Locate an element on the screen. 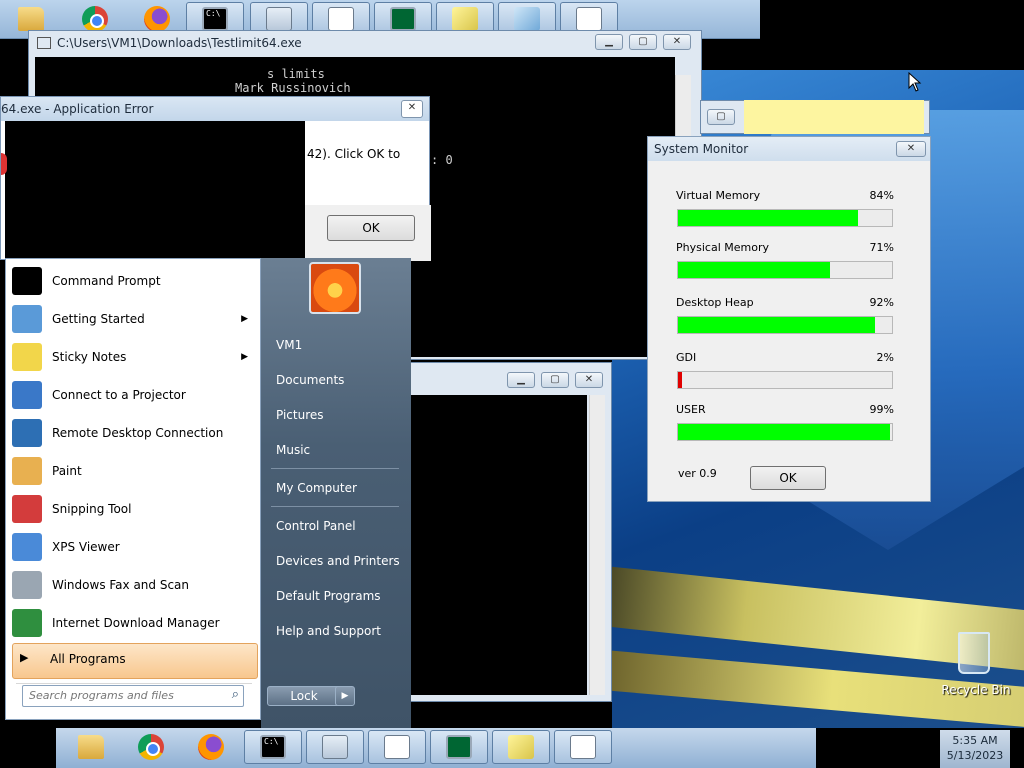  start-menu-item-label: Connect to a Projector is located at coordinates (119, 395).